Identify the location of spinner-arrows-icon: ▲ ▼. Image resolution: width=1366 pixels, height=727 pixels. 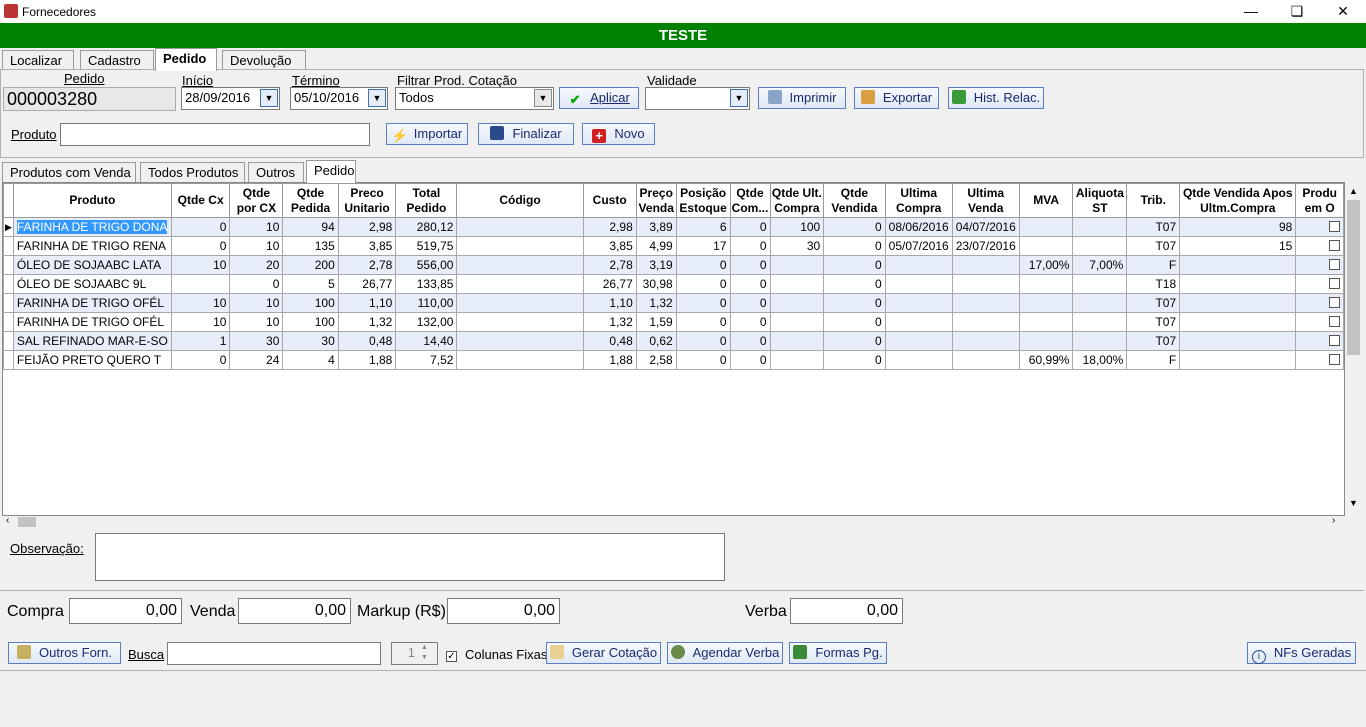
(424, 653).